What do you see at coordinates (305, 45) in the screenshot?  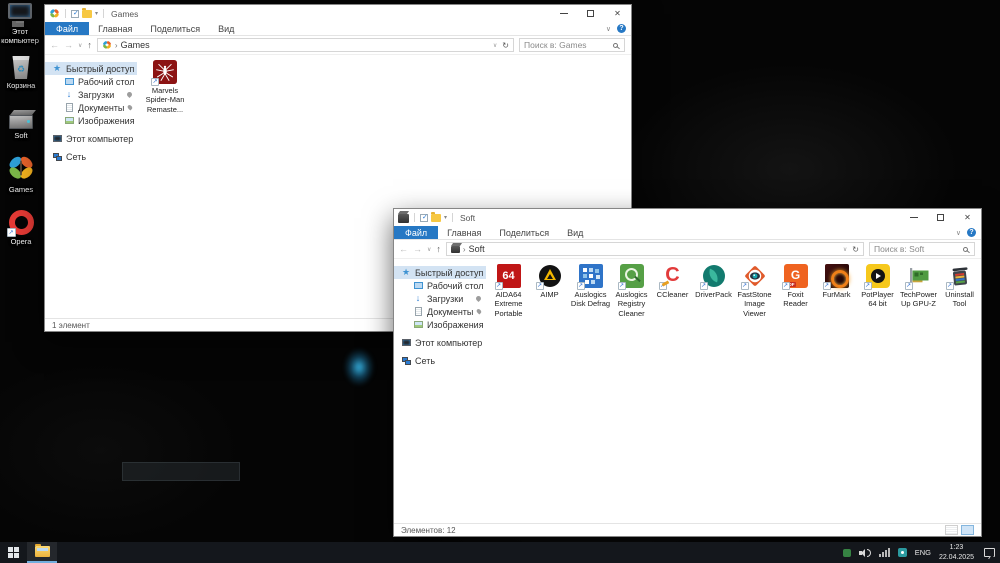 I see `address-bar: › Games ∨ ↻` at bounding box center [305, 45].